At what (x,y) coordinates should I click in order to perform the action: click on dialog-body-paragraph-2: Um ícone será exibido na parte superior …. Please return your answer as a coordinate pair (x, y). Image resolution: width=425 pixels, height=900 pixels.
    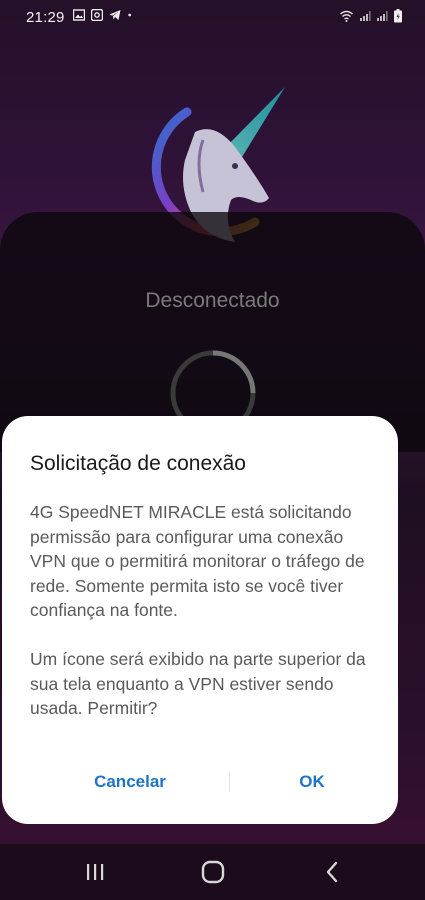
    Looking at the image, I should click on (198, 683).